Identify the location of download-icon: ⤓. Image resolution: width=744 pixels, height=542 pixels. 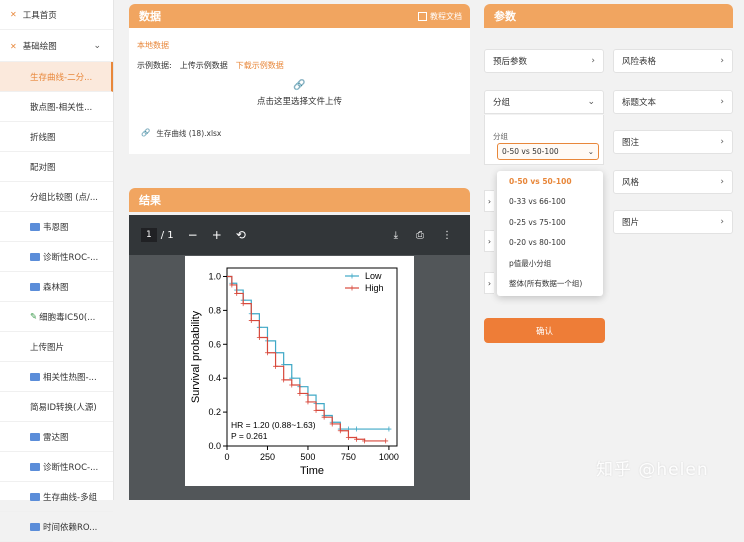
(396, 235).